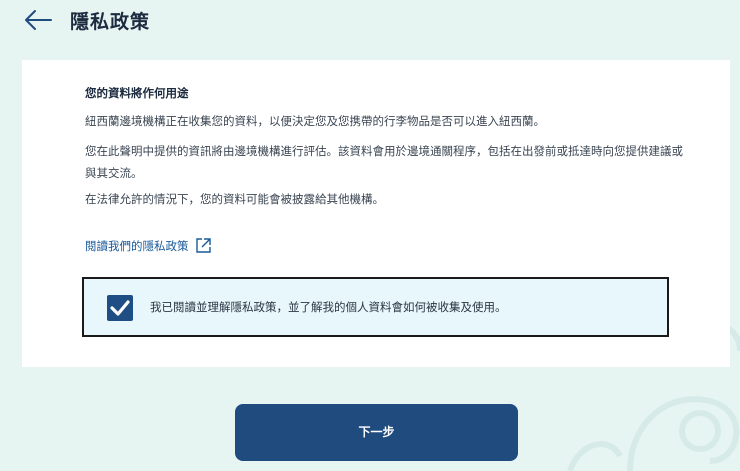  What do you see at coordinates (376, 432) in the screenshot?
I see `next-step-button: 下一步` at bounding box center [376, 432].